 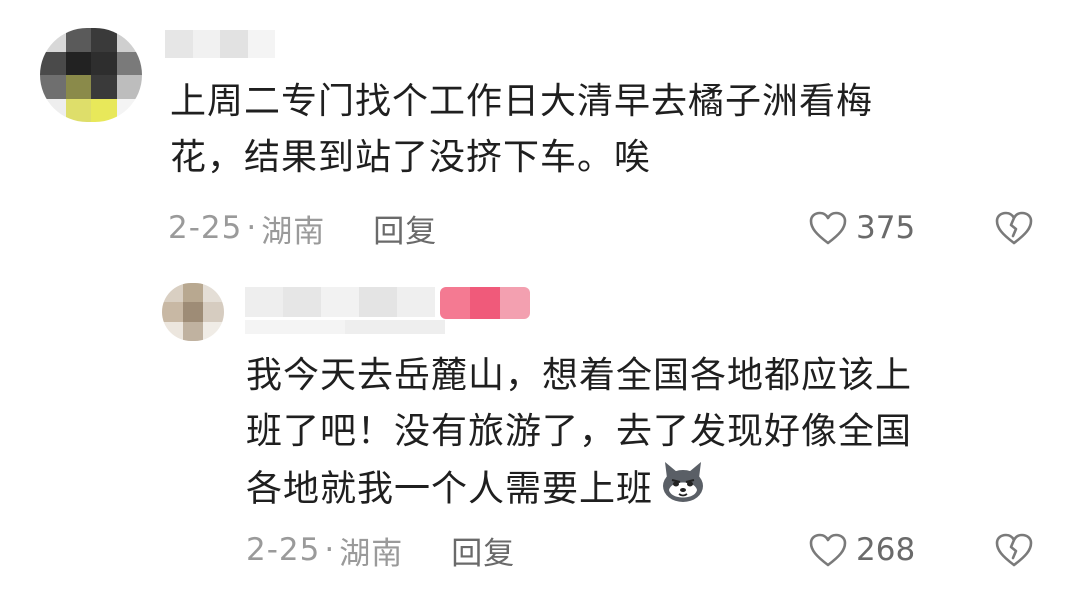 I want to click on comment-text-line: 班了吧！没有旅游了，去了发现好像全国, so click(x=579, y=431).